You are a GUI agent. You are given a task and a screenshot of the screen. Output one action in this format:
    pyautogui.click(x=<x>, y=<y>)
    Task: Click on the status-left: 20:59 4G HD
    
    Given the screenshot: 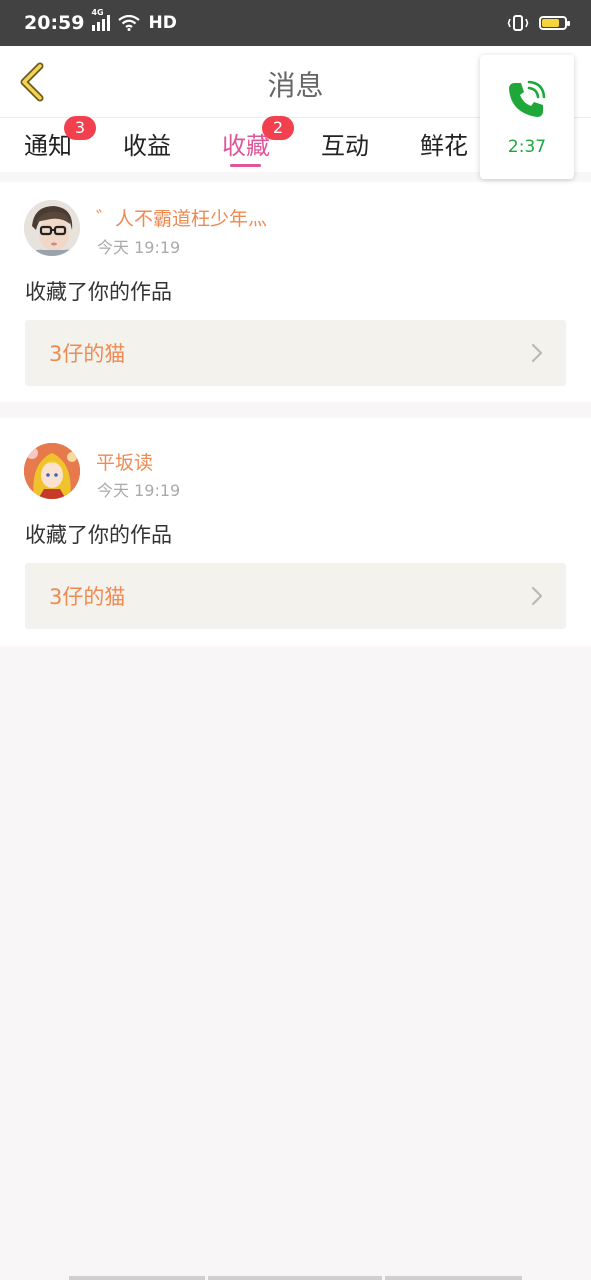 What is the action you would take?
    pyautogui.click(x=100, y=21)
    